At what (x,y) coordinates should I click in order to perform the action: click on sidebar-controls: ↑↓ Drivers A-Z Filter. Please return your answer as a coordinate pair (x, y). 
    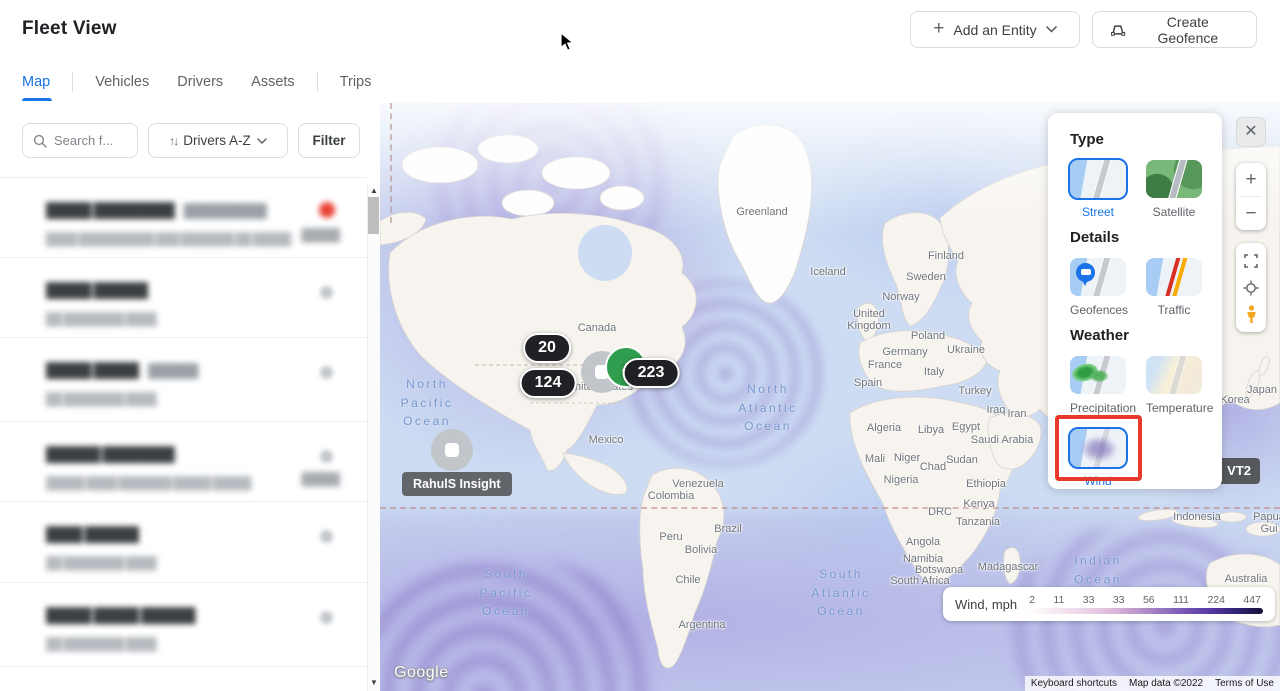
    Looking at the image, I should click on (191, 140).